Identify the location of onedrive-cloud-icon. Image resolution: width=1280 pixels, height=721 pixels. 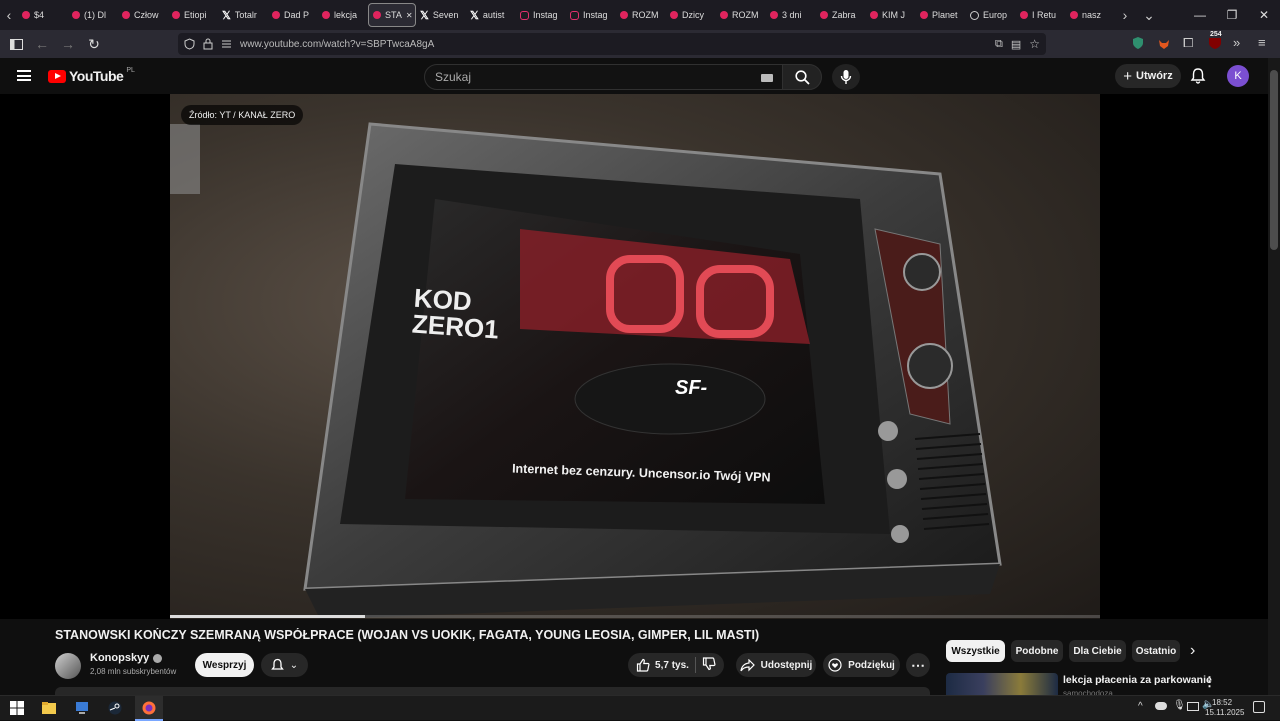
(1161, 706).